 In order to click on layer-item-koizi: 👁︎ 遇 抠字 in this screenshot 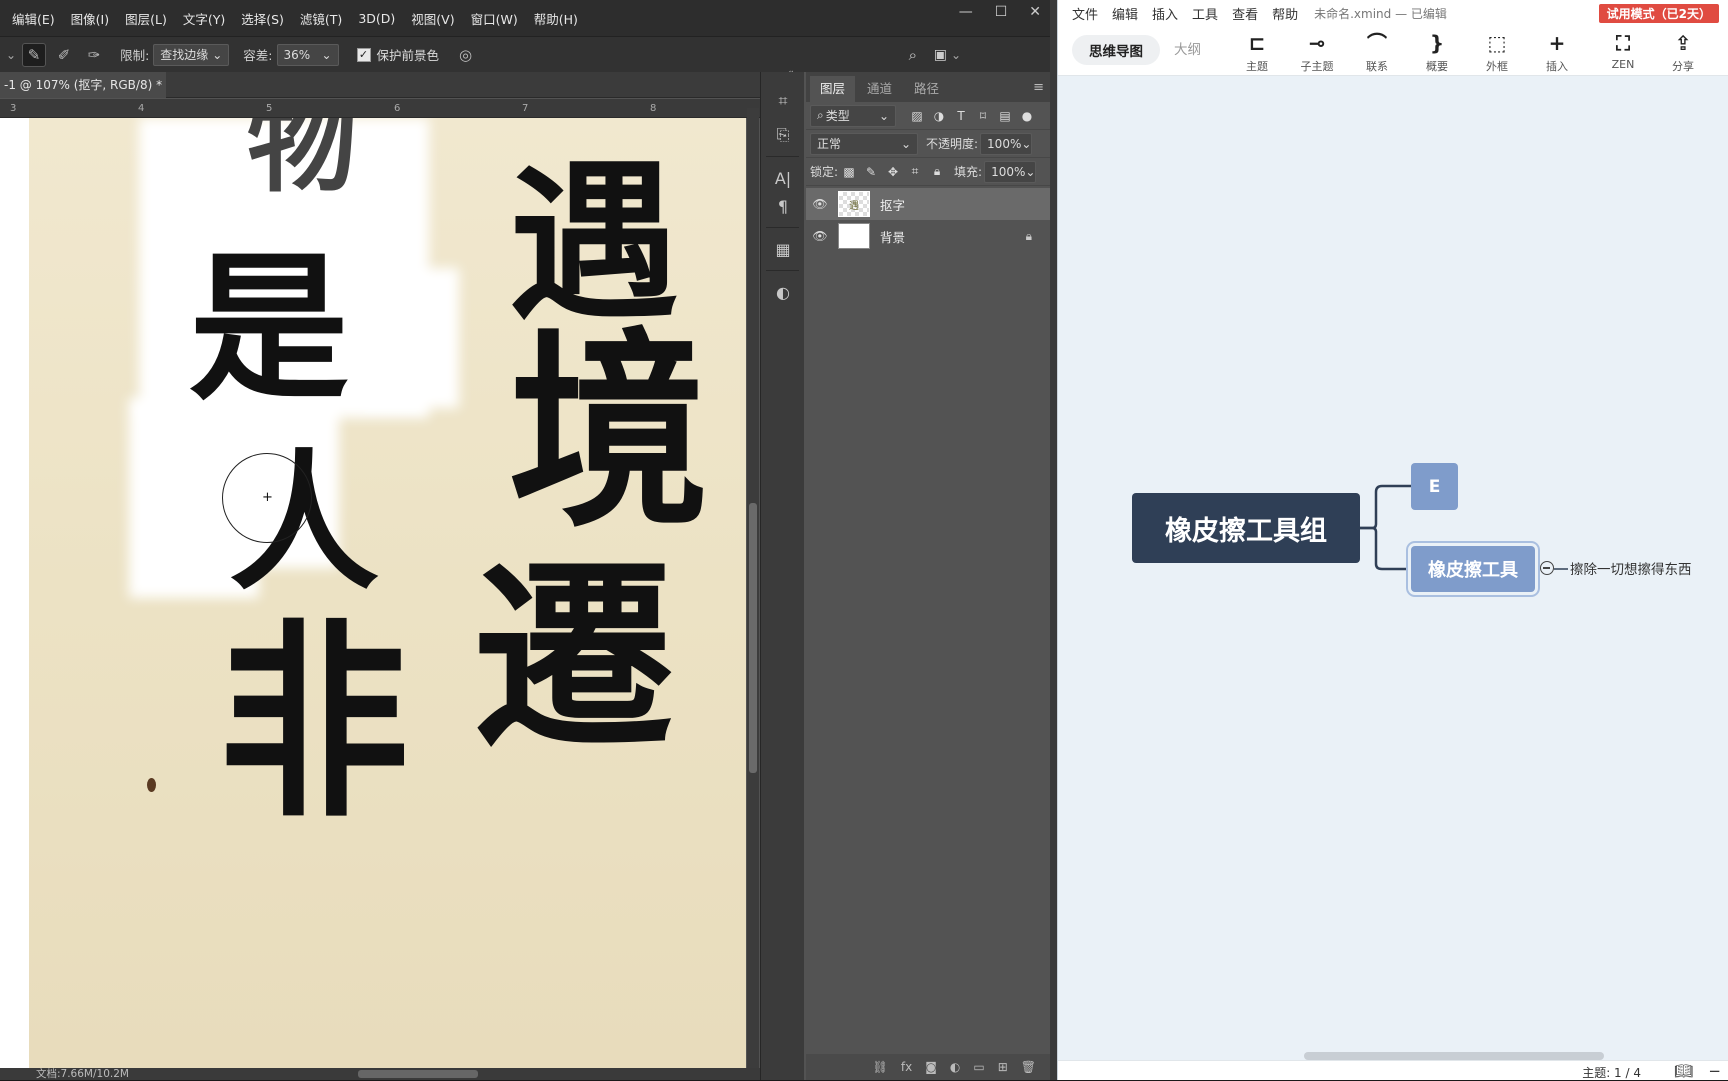, I will do `click(928, 204)`.